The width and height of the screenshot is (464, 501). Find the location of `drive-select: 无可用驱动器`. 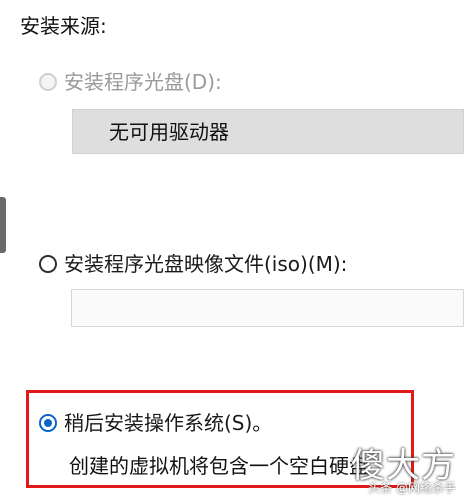

drive-select: 无可用驱动器 is located at coordinates (268, 131).